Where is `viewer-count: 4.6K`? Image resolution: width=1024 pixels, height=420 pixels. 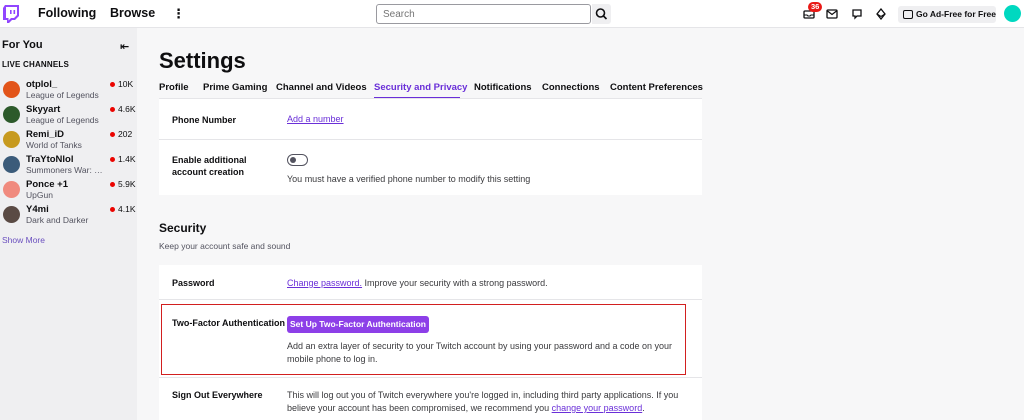 viewer-count: 4.6K is located at coordinates (127, 109).